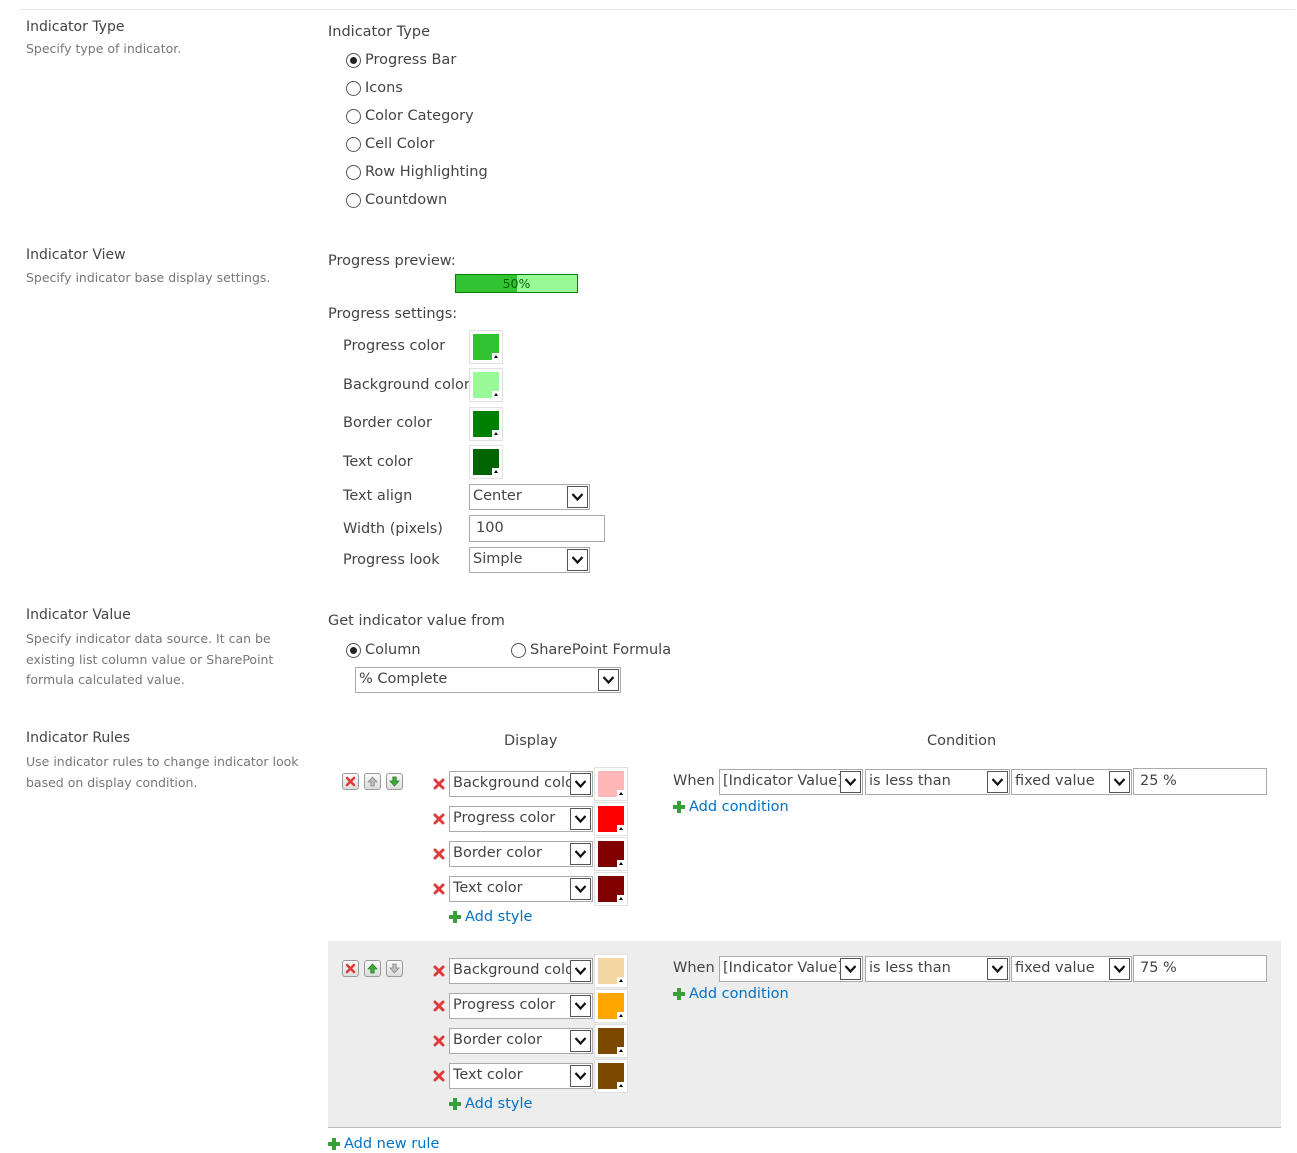  What do you see at coordinates (1055, 968) in the screenshot?
I see `select-value: fixed value` at bounding box center [1055, 968].